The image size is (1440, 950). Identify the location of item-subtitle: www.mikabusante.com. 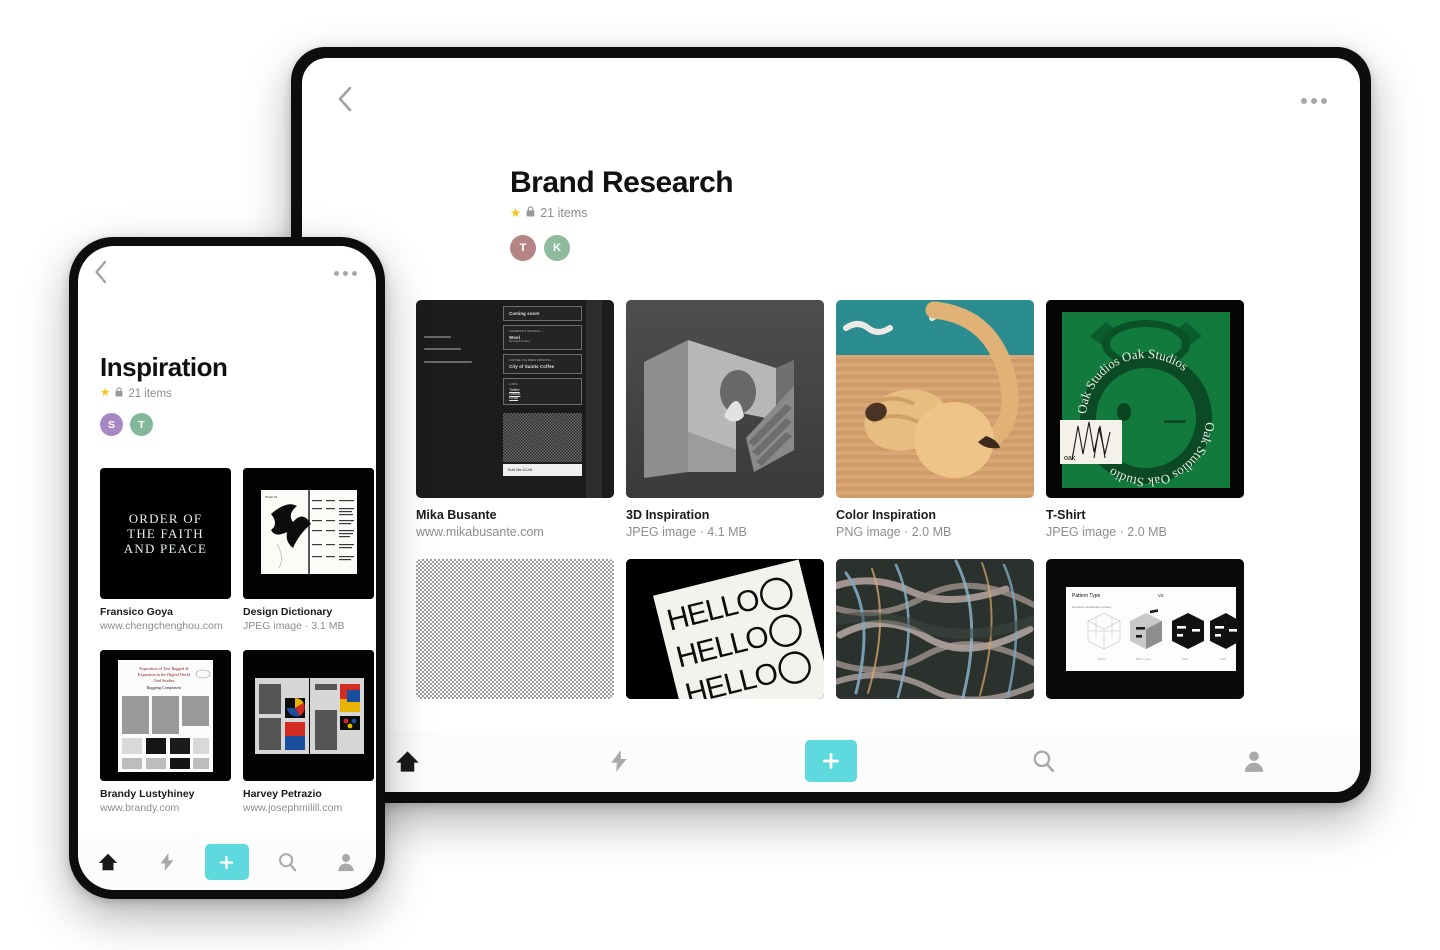
(480, 532).